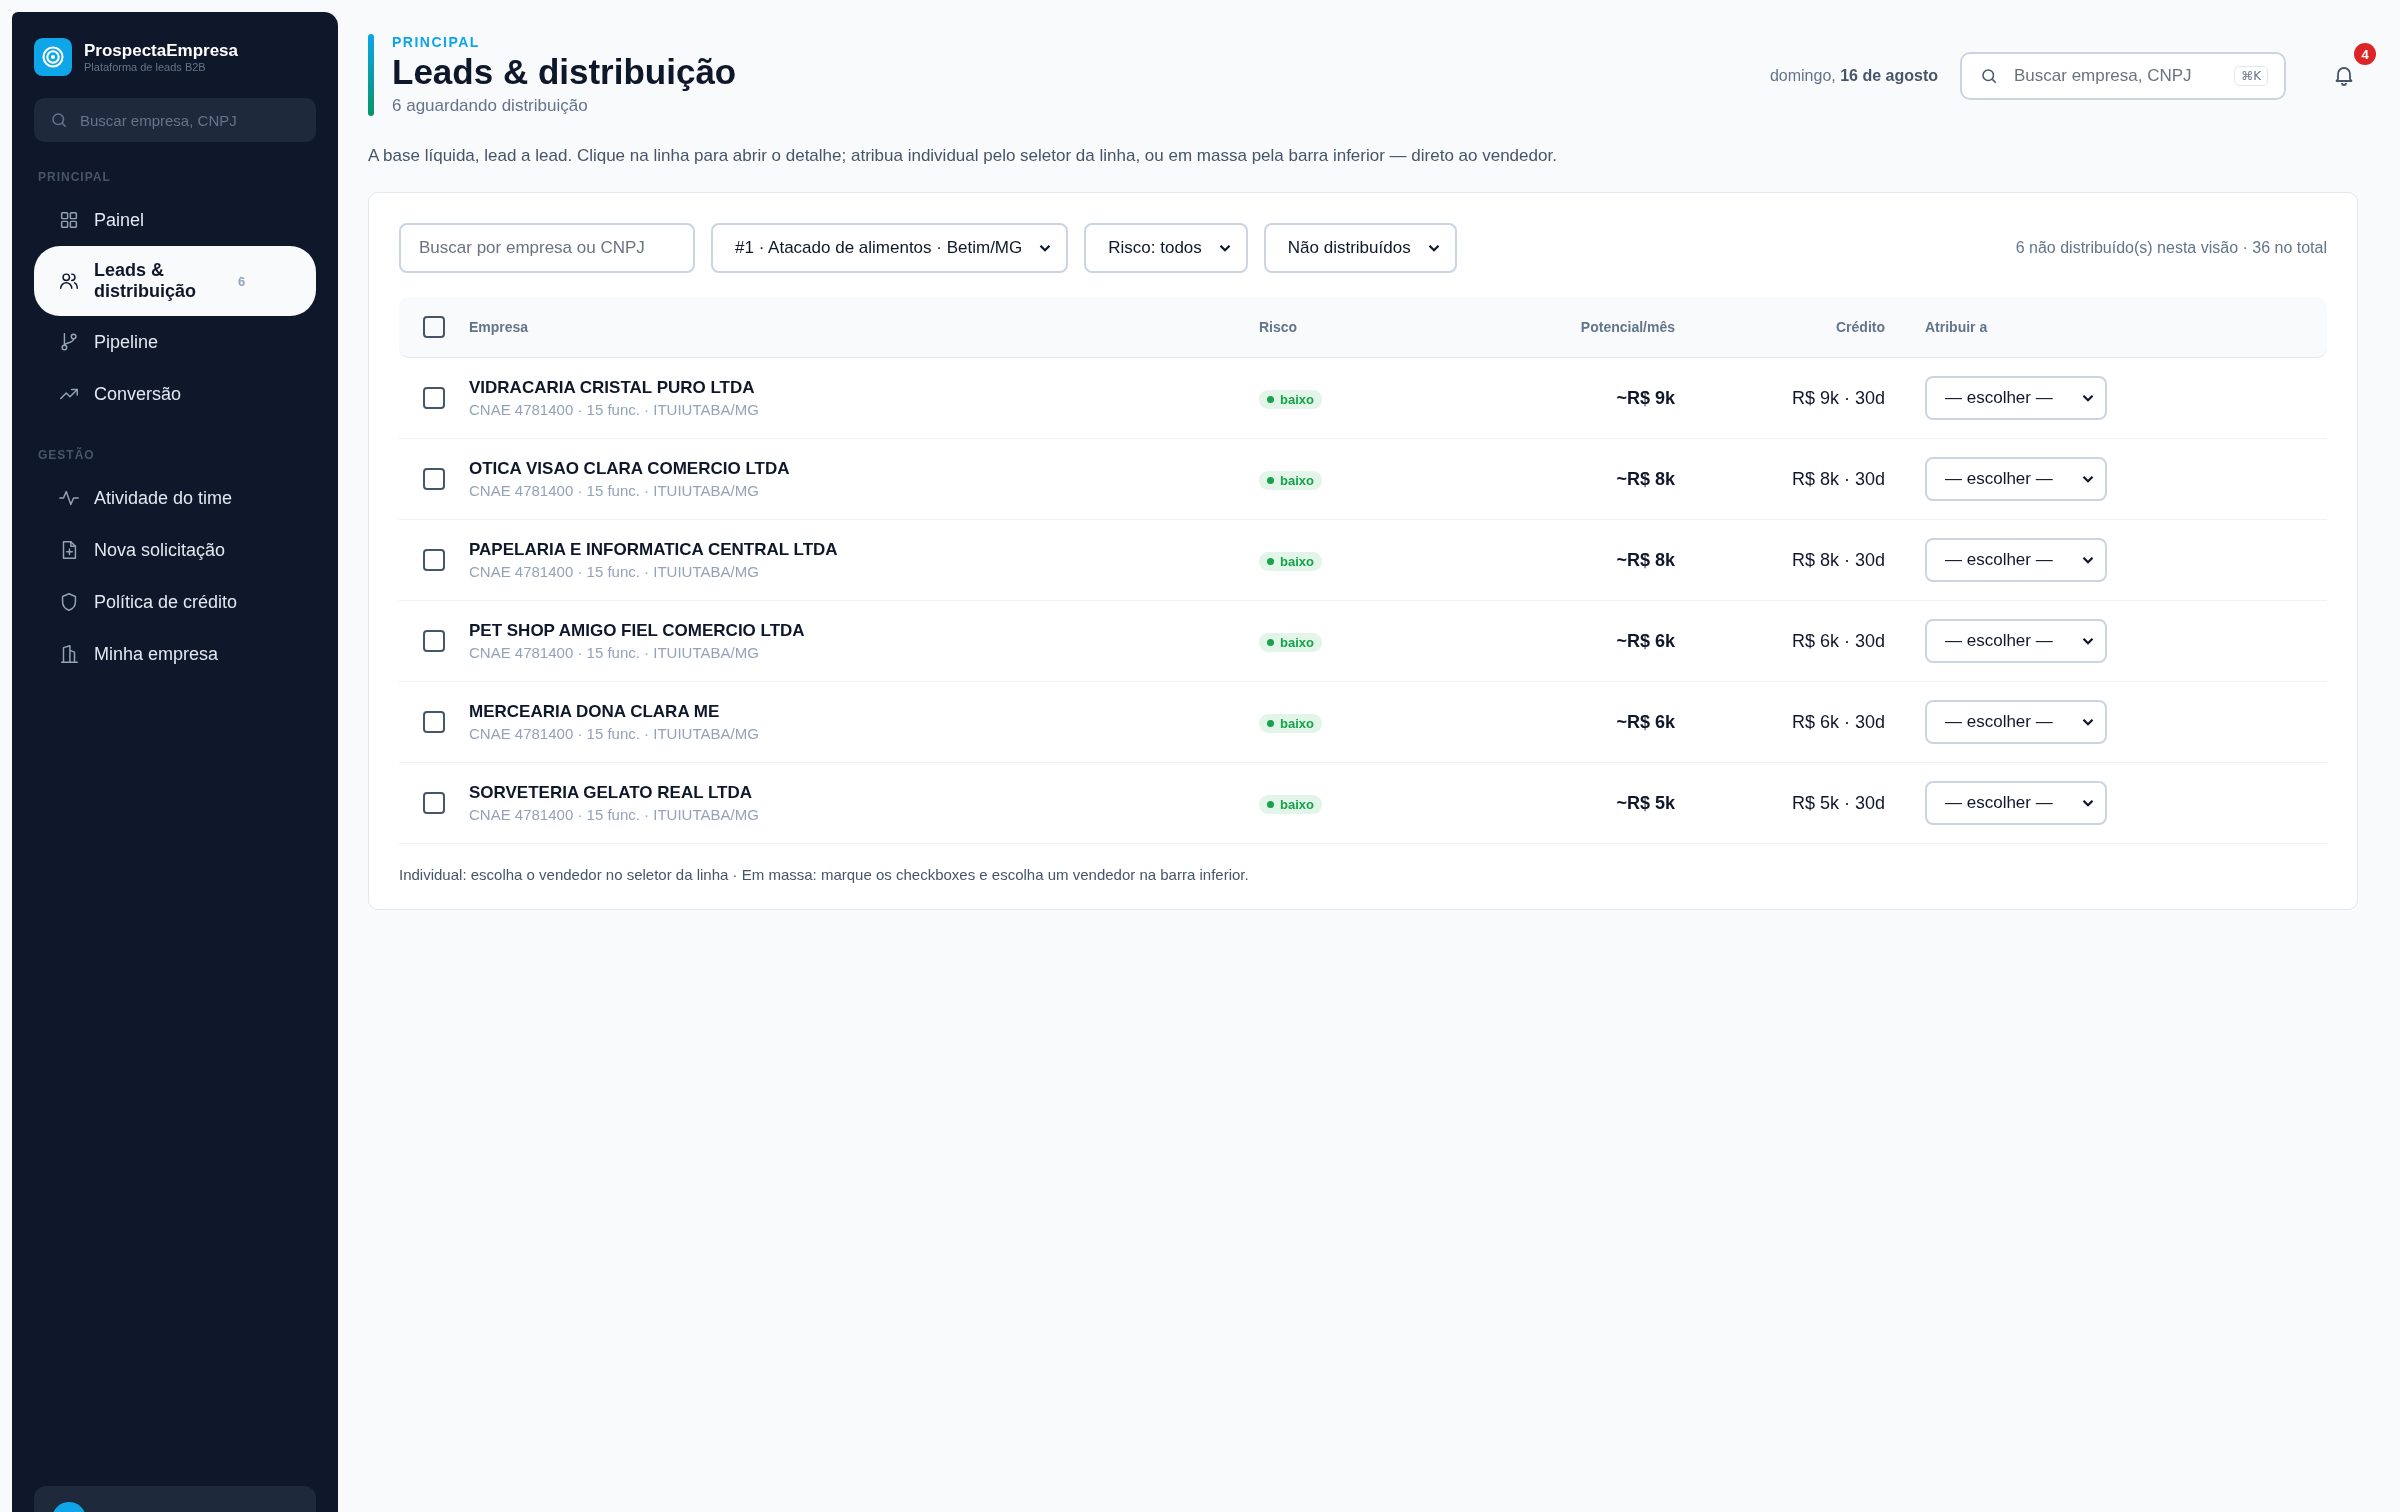 Image resolution: width=2400 pixels, height=1512 pixels. Describe the element at coordinates (175, 654) in the screenshot. I see `nav-item: Minha empresa` at that location.